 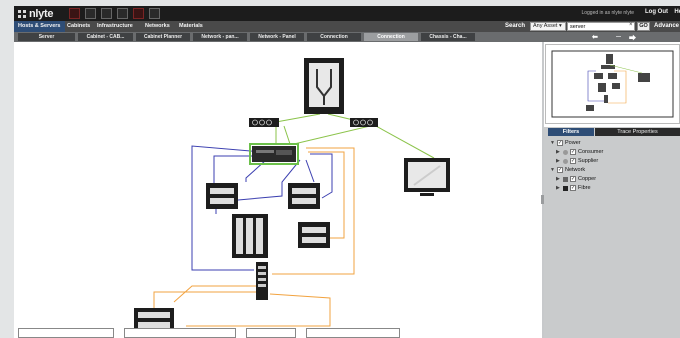 What do you see at coordinates (78, 26) in the screenshot?
I see `nav-item-cabinets: Cabinets` at bounding box center [78, 26].